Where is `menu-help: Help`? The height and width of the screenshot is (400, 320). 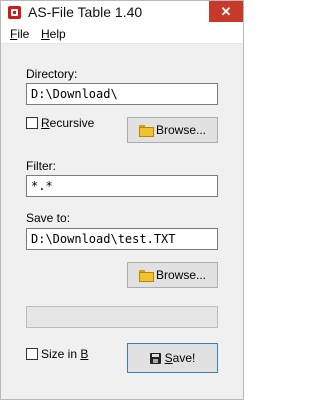 menu-help: Help is located at coordinates (53, 34).